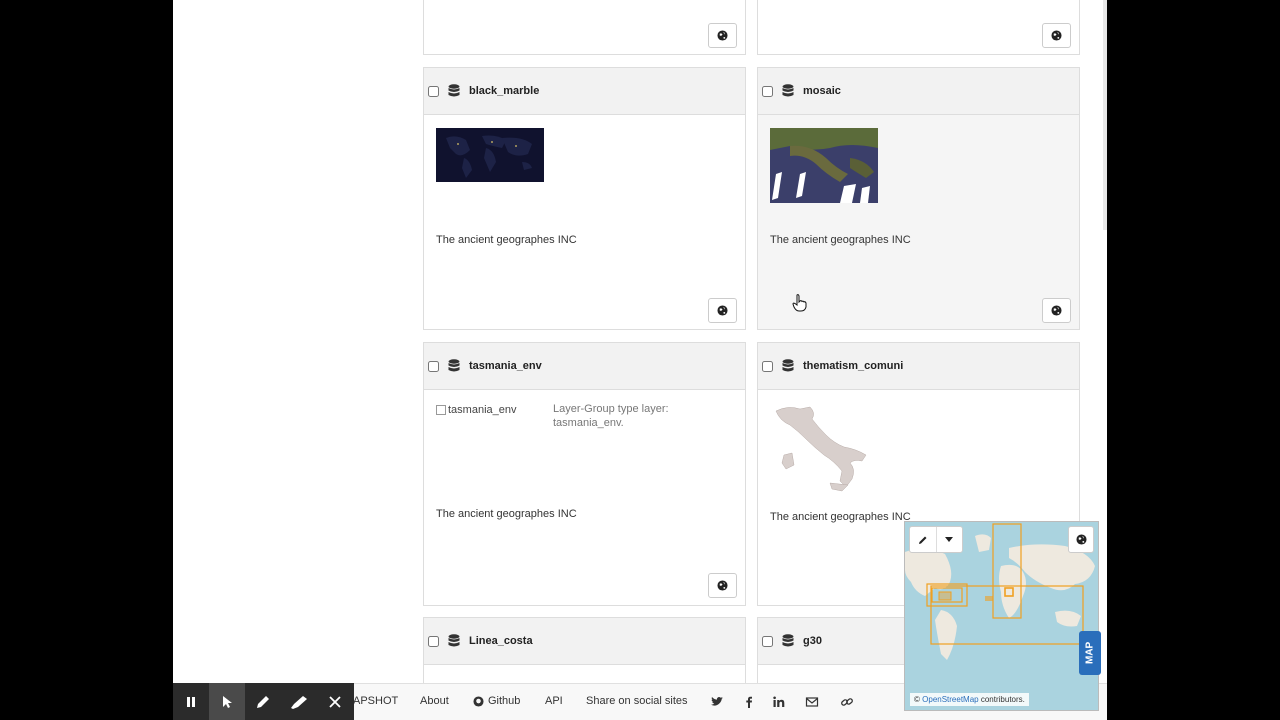 The width and height of the screenshot is (1280, 720). Describe the element at coordinates (749, 702) in the screenshot. I see `facebook-icon` at that location.